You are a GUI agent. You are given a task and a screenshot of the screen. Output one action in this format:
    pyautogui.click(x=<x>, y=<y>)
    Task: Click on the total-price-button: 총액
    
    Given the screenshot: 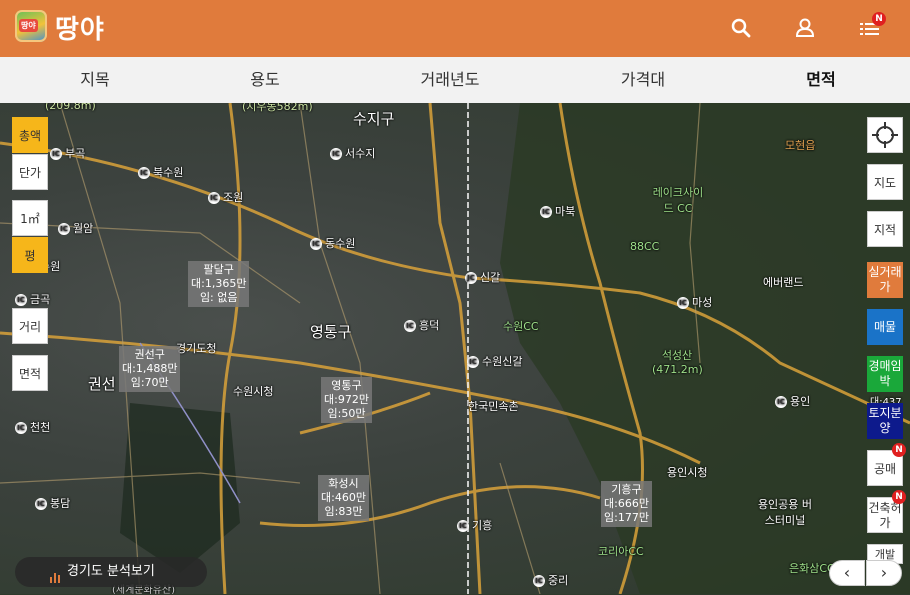 What is the action you would take?
    pyautogui.click(x=30, y=135)
    